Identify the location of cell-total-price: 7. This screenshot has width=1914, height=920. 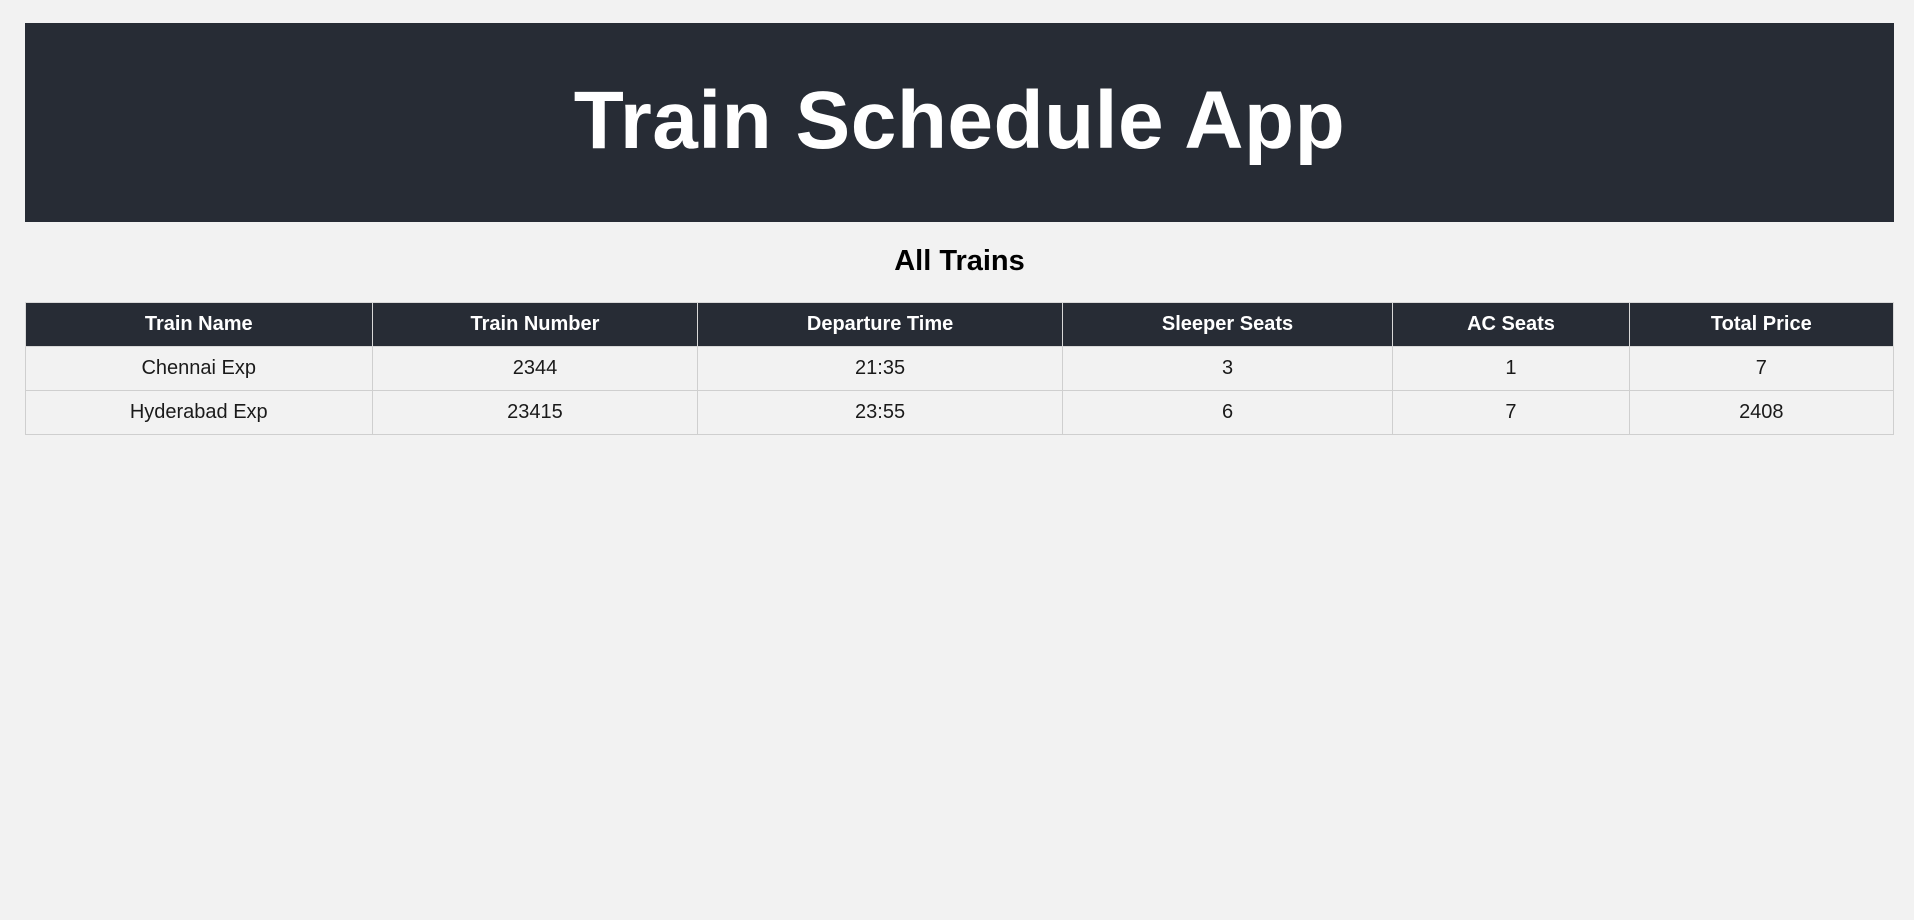
(1761, 368).